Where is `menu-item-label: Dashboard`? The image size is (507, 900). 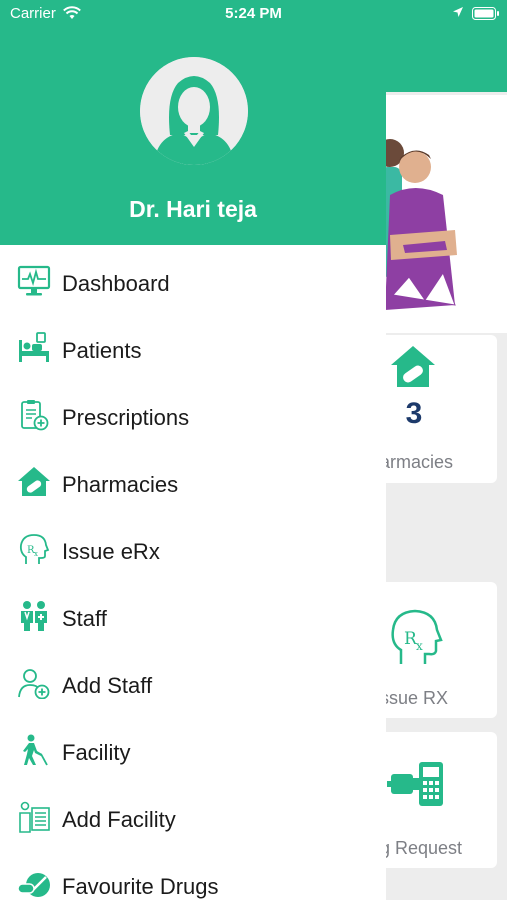
menu-item-label: Dashboard is located at coordinates (116, 283).